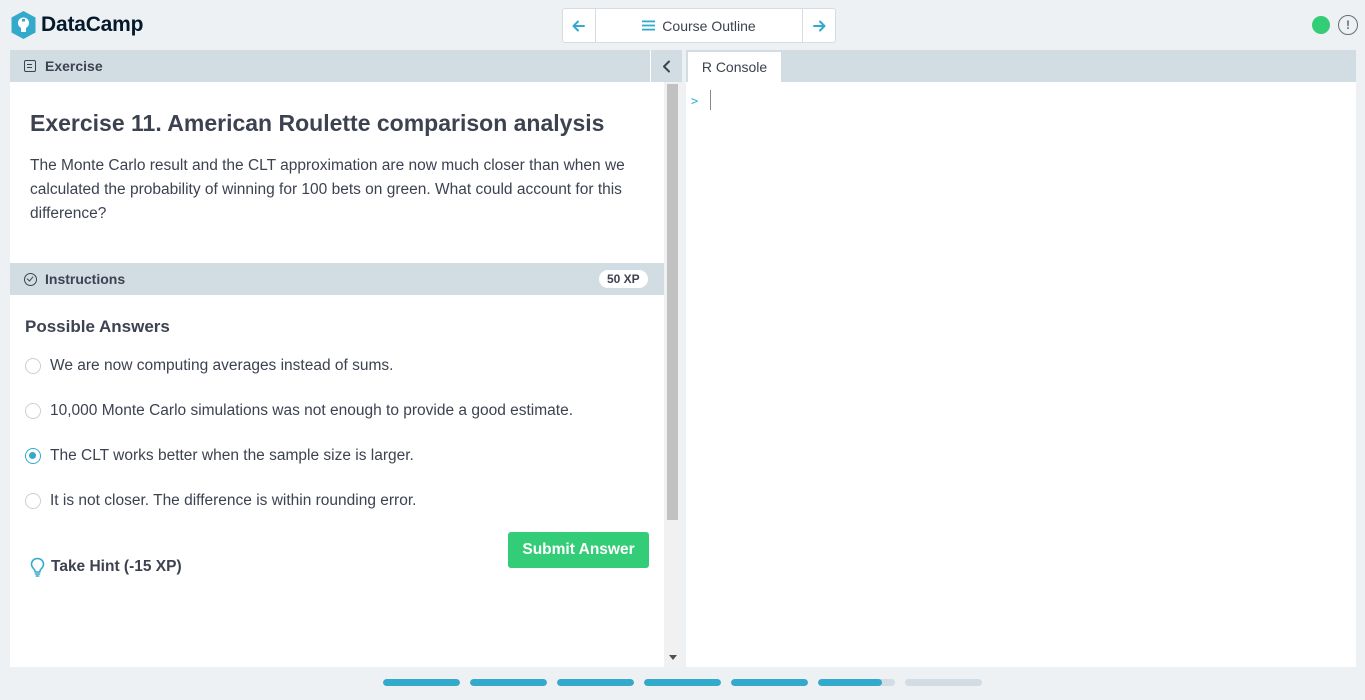 The image size is (1365, 700). I want to click on text-caret, so click(710, 100).